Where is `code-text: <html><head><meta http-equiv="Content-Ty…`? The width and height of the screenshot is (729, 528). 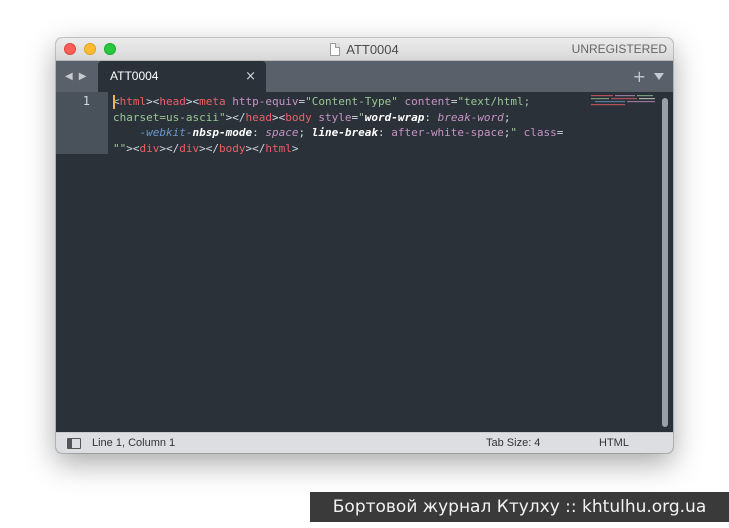 code-text: <html><head><meta http-equiv="Content-Ty… is located at coordinates (359, 125).